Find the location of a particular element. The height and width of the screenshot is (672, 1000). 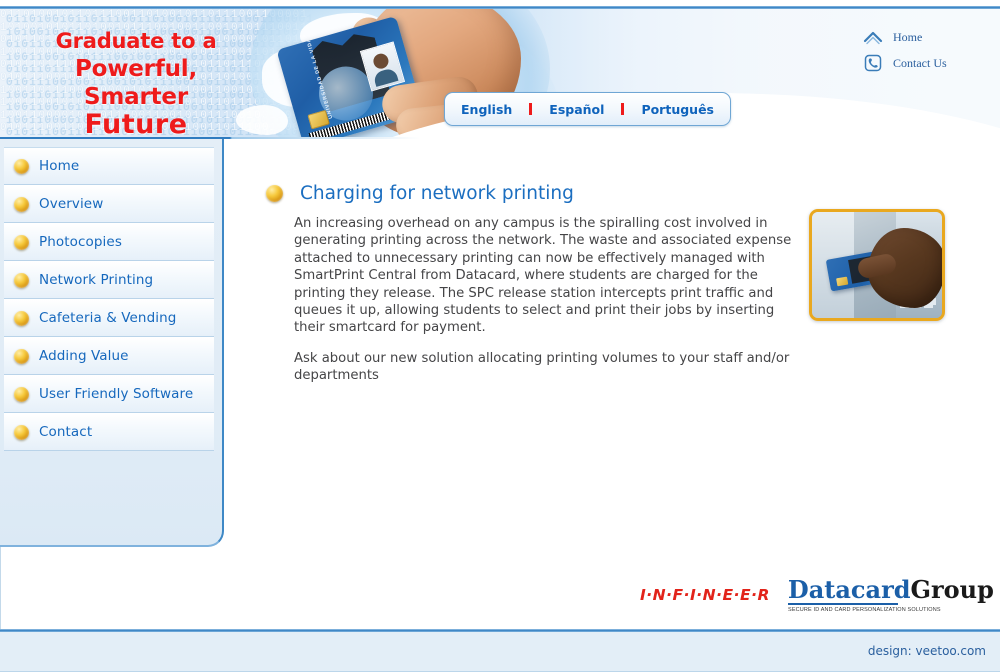

sidebar-item-label: Home is located at coordinates (59, 166).